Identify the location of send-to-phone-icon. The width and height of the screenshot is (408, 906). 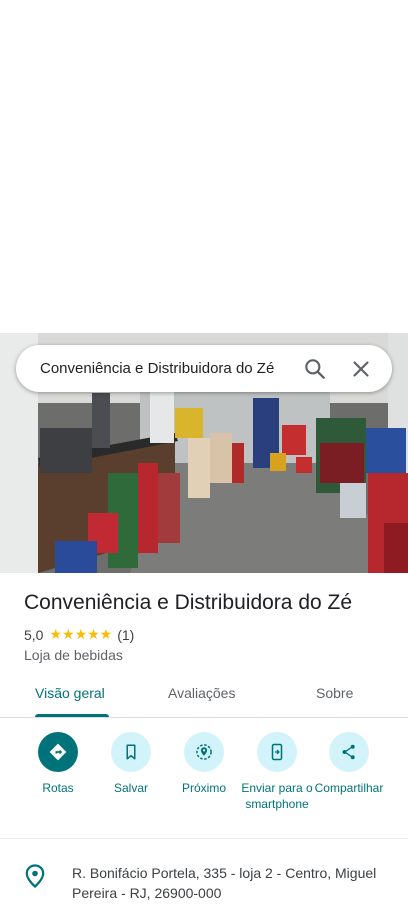
(277, 752).